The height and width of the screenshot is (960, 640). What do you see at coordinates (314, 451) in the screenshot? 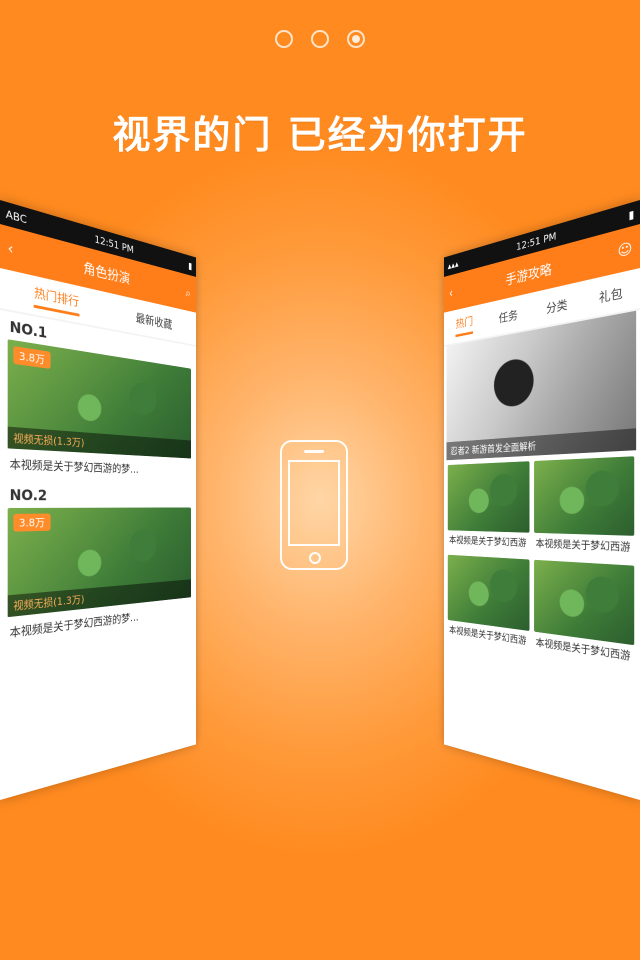
I see `phone-speaker` at bounding box center [314, 451].